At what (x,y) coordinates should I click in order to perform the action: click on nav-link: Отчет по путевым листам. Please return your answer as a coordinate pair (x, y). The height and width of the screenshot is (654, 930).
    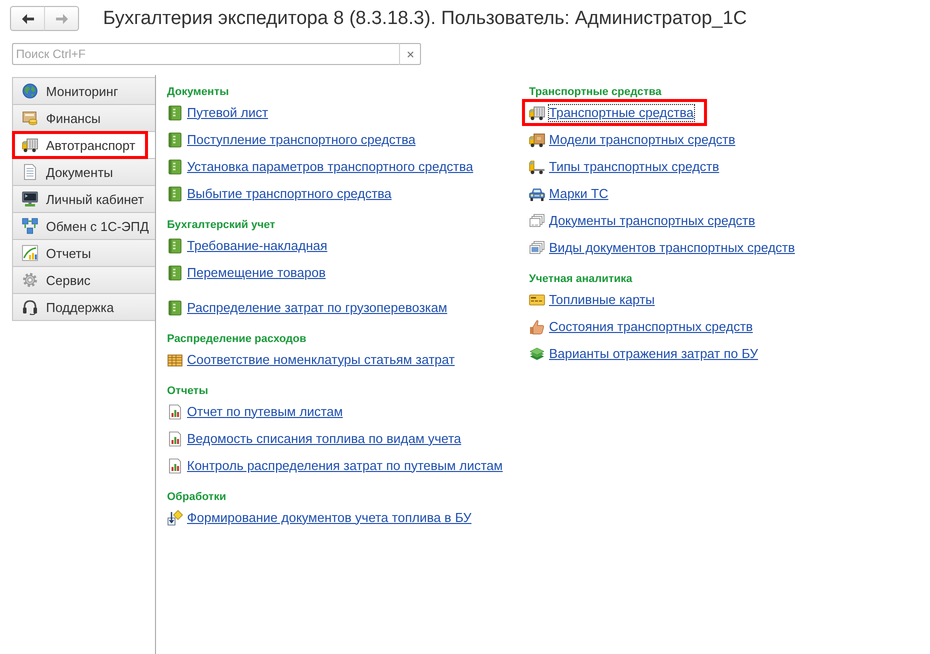
    Looking at the image, I should click on (265, 412).